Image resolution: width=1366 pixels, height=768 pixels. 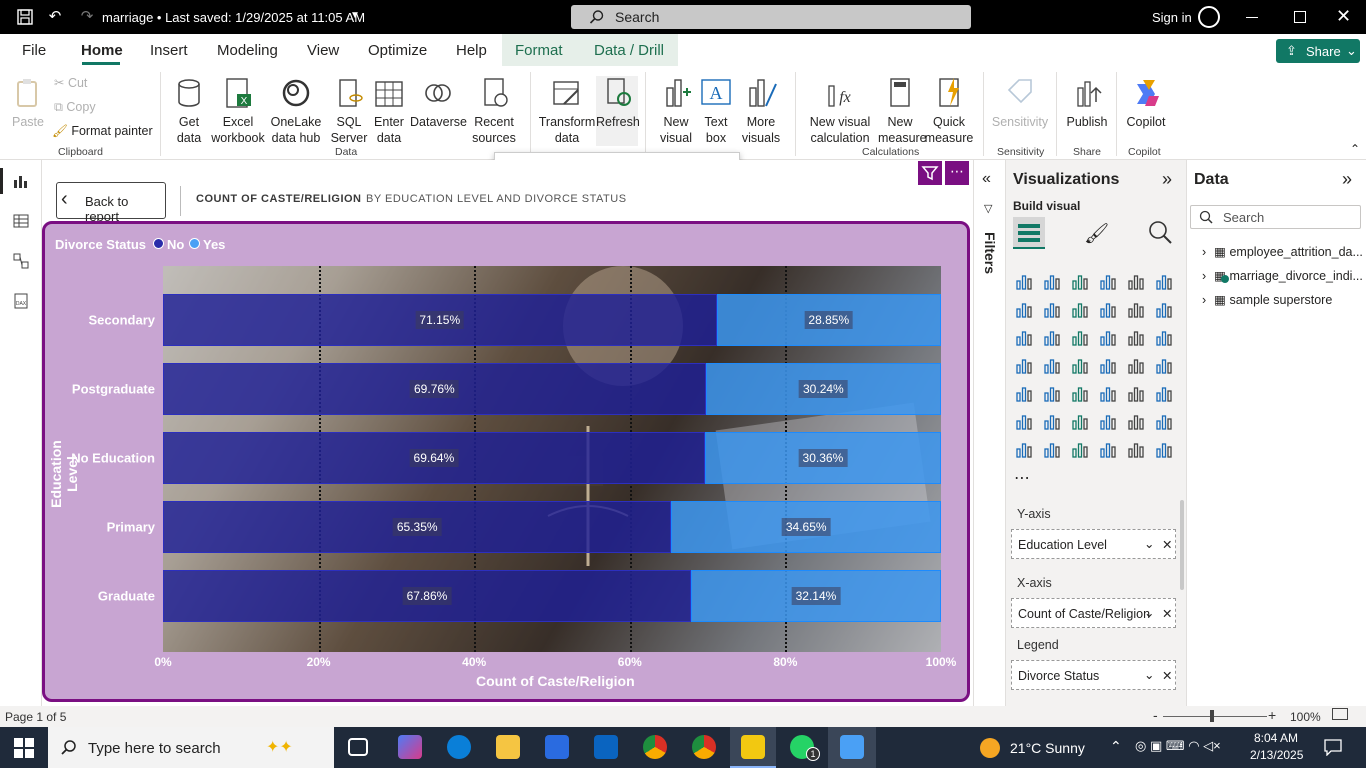 I want to click on sensitivity-button: Sensitivity, so click(x=1020, y=103).